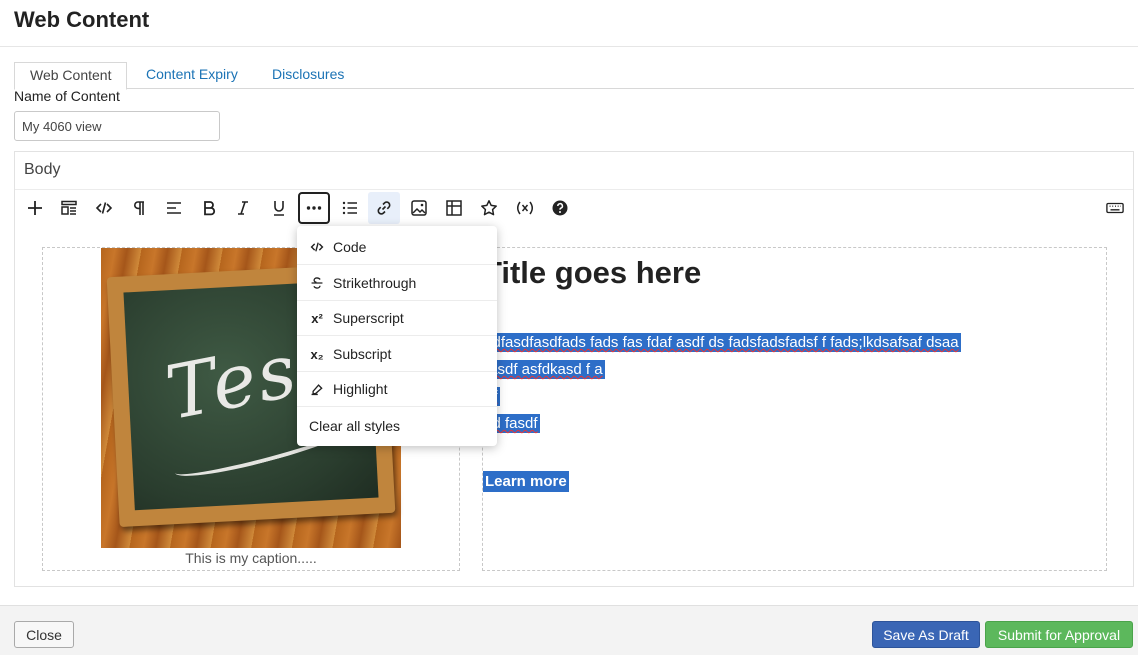 This screenshot has height=655, width=1138. Describe the element at coordinates (139, 208) in the screenshot. I see `paragraph-icon` at that location.